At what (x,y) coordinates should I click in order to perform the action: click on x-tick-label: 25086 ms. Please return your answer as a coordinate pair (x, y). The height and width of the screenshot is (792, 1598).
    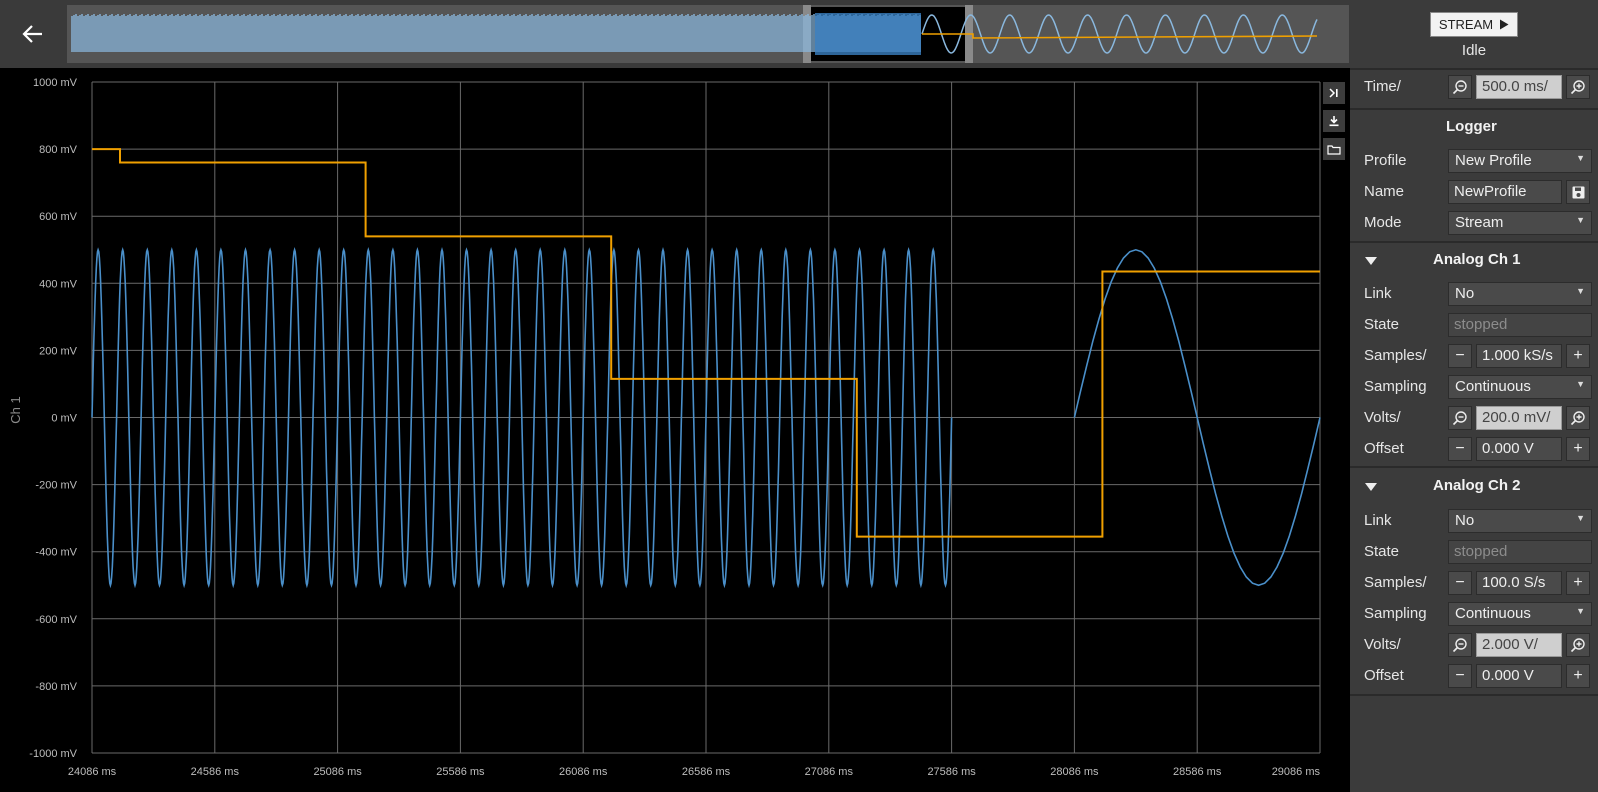
    Looking at the image, I should click on (337, 772).